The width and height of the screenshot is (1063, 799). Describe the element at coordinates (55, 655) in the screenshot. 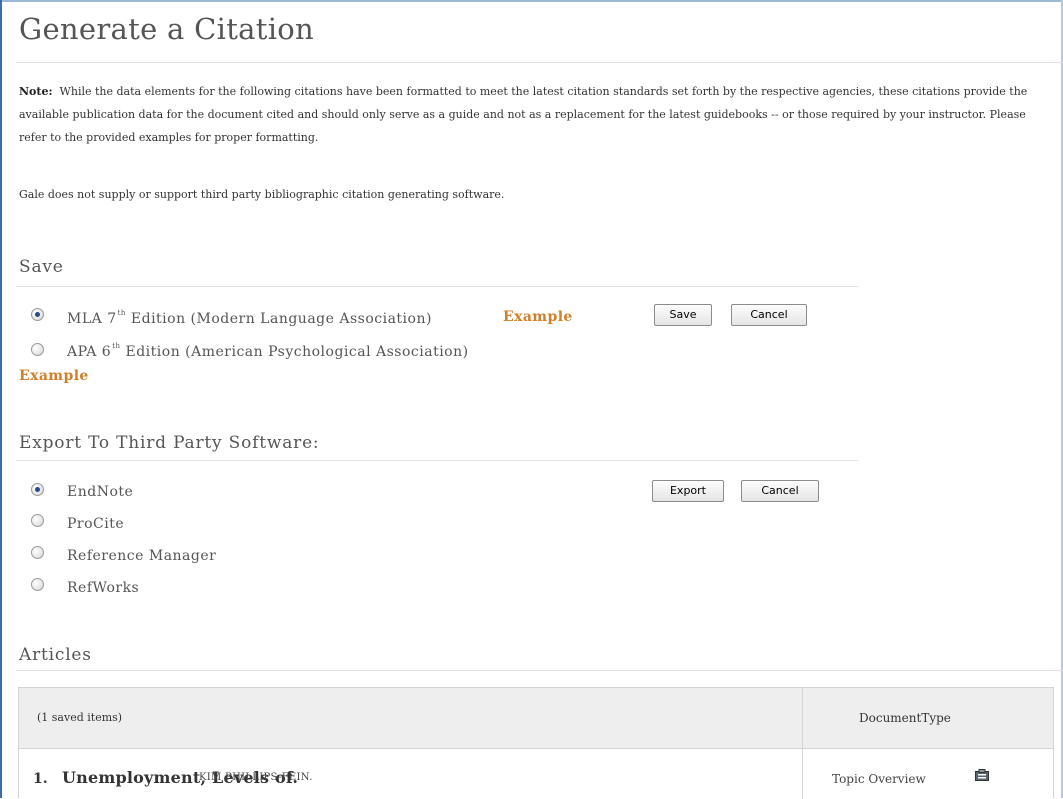

I see `articles-heading: Articles` at that location.